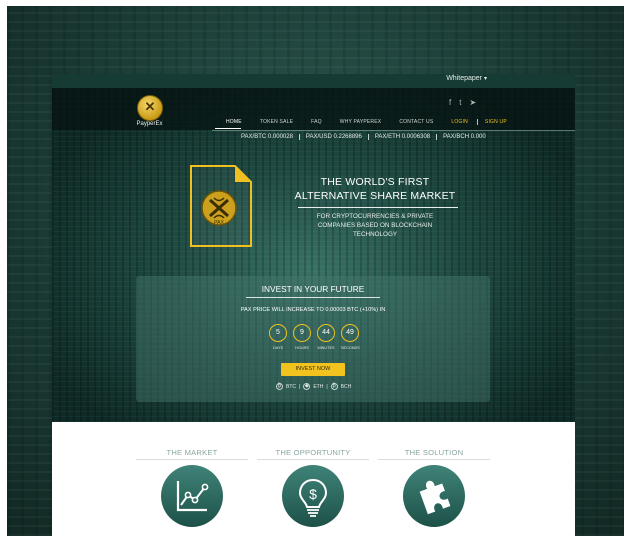  Describe the element at coordinates (278, 348) in the screenshot. I see `countdown-label: DAYS` at that location.